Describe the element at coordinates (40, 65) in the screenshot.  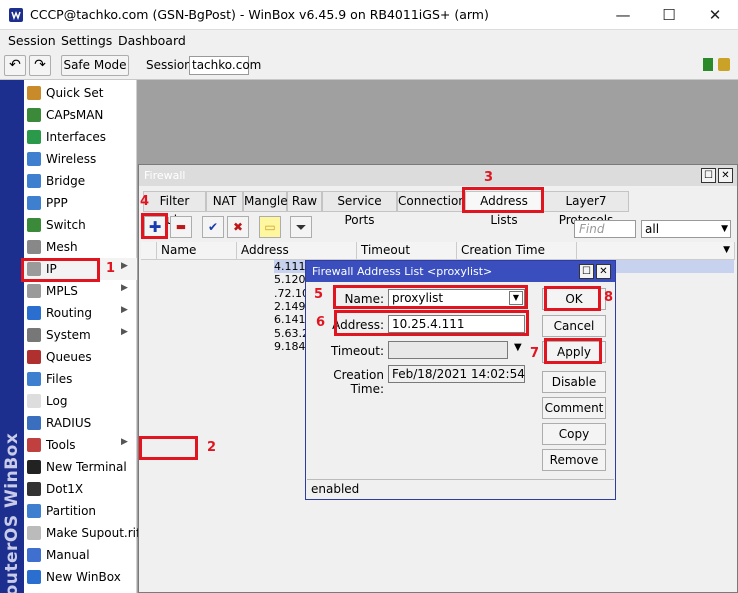
I see `redo-button: ↷` at that location.